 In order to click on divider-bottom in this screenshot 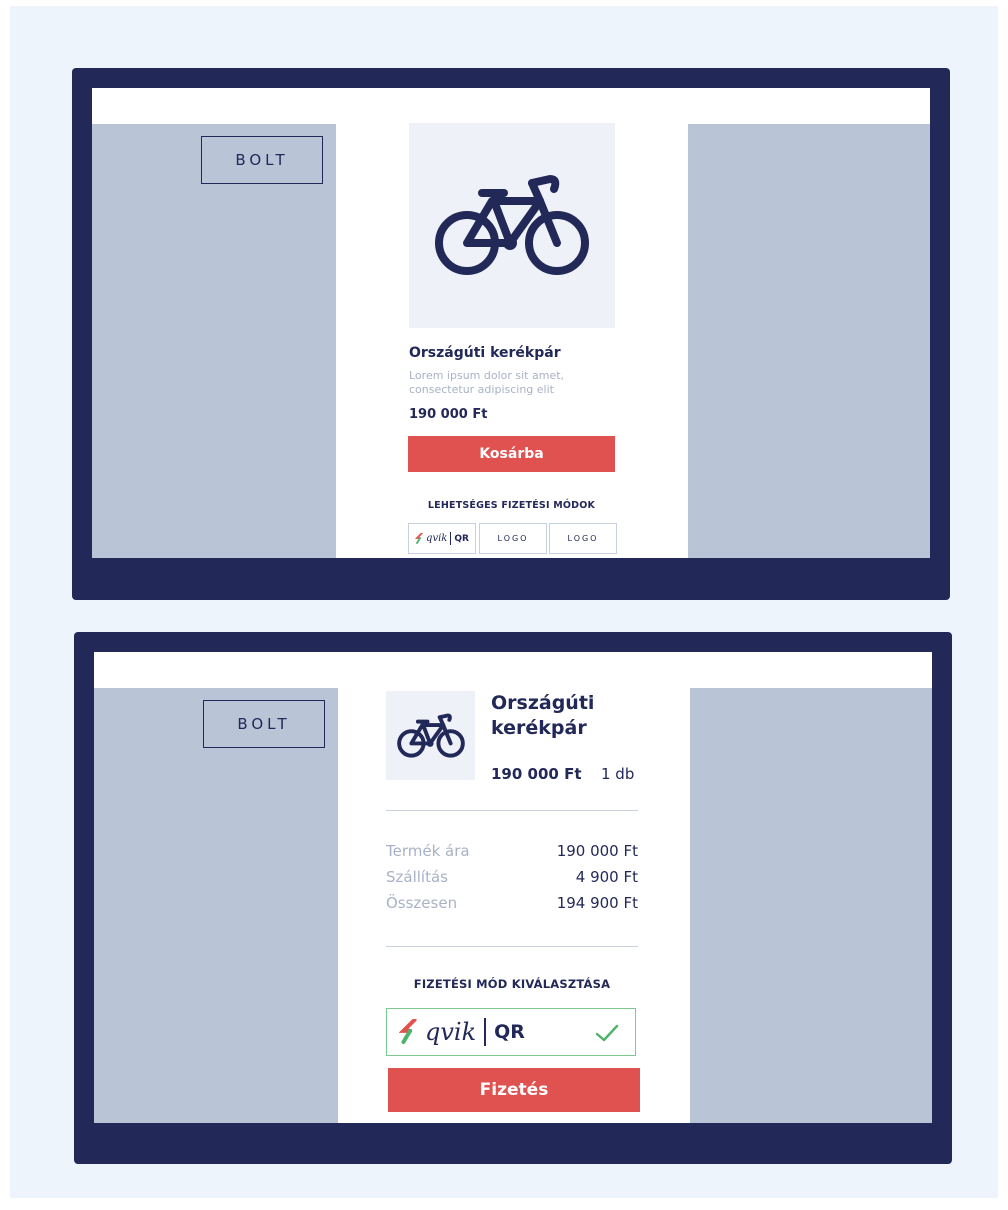, I will do `click(512, 946)`.